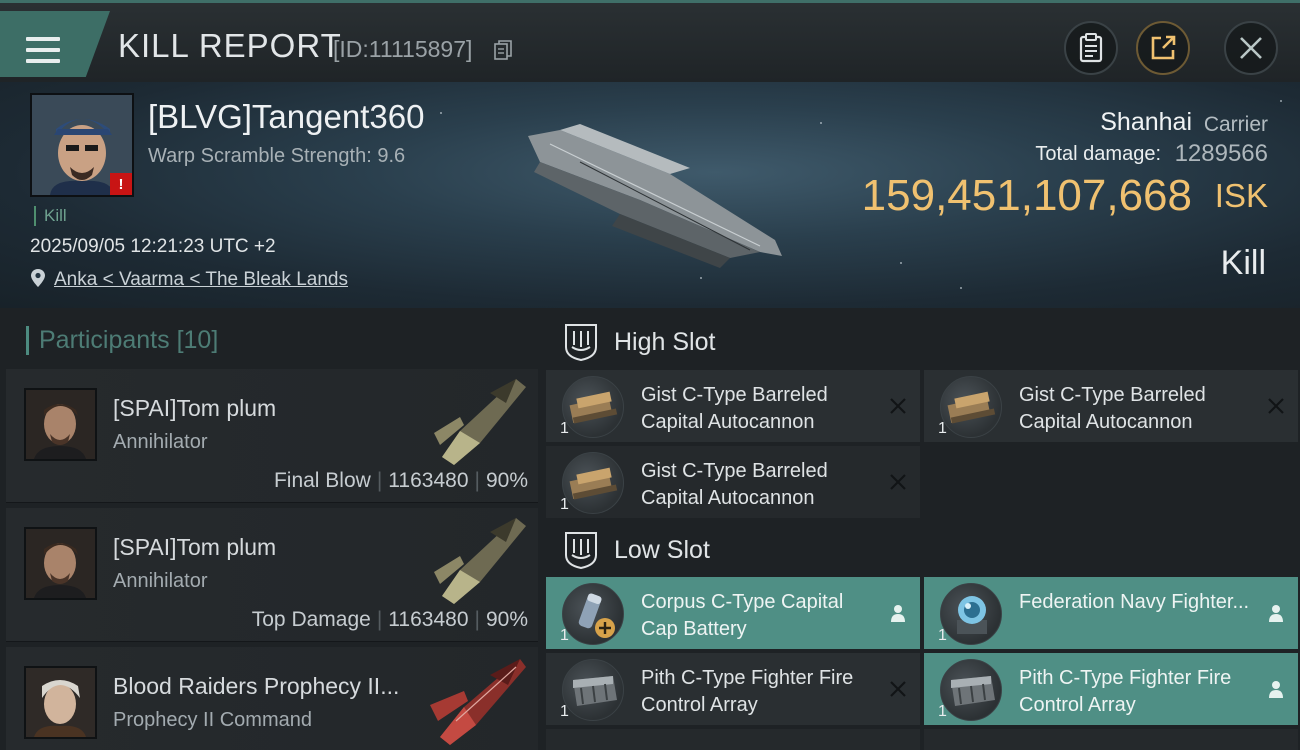 This screenshot has width=1300, height=750. I want to click on top-bar: KILL REPORT [ID:11115897], so click(650, 41).